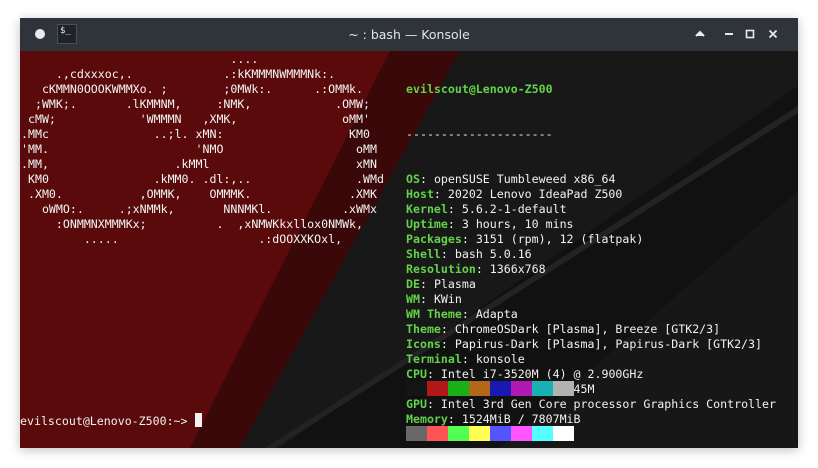 This screenshot has height=468, width=818. I want to click on info-value: Adapta, so click(496, 314).